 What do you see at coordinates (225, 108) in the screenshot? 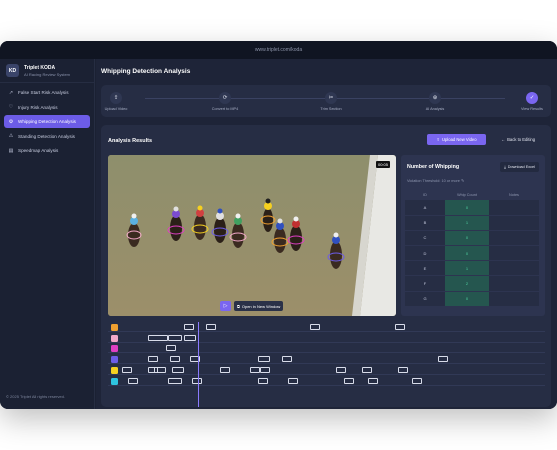
I see `step-label: Convert to MP4` at bounding box center [225, 108].